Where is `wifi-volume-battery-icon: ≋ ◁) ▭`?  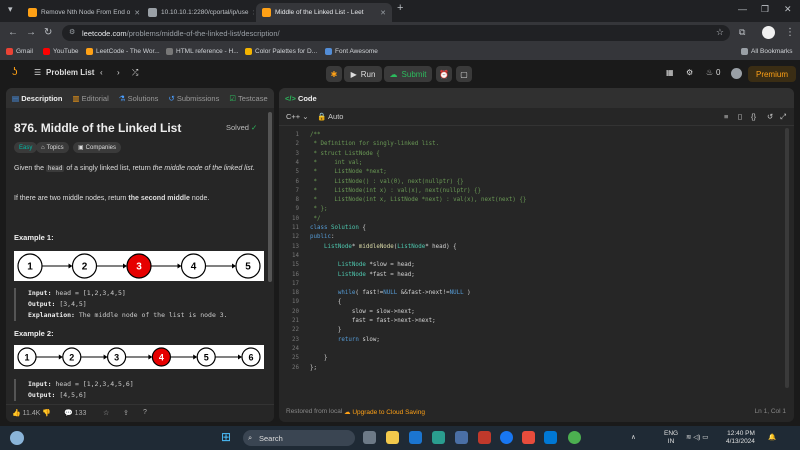
wifi-volume-battery-icon: ≋ ◁) ▭ is located at coordinates (697, 437).